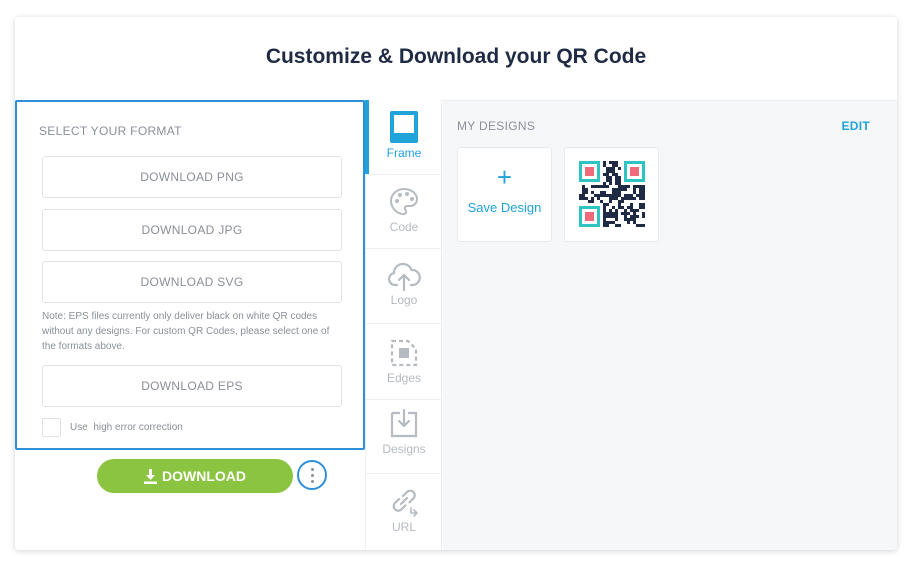 Image resolution: width=912 pixels, height=572 pixels. I want to click on page-title: Customize & Download your QR Code, so click(456, 56).